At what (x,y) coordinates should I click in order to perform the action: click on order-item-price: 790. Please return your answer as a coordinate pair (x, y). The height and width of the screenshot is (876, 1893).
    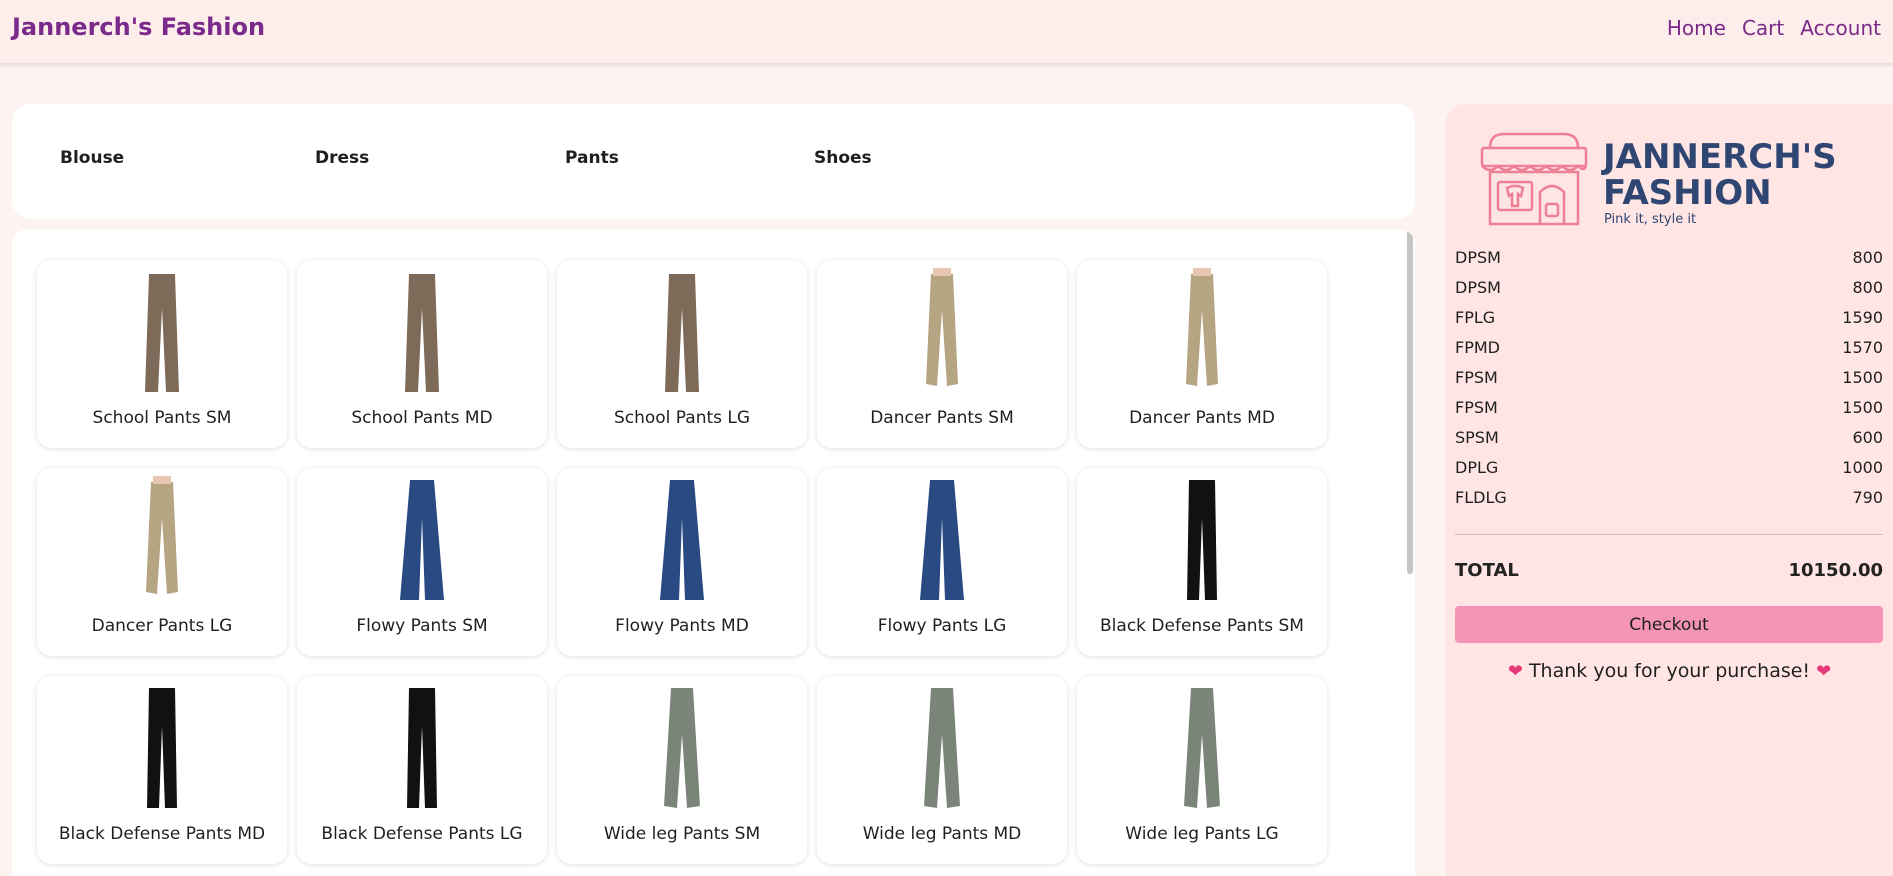
    Looking at the image, I should click on (1867, 497).